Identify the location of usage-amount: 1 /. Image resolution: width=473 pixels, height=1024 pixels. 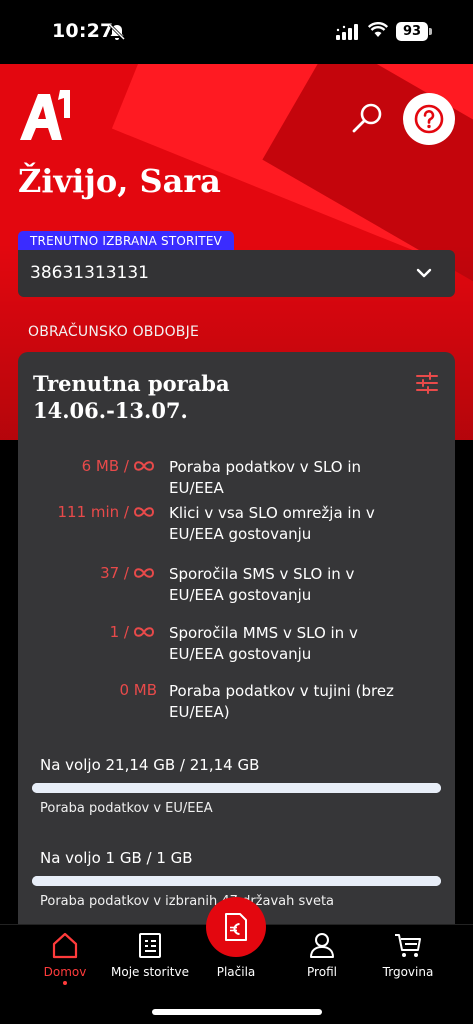
(133, 632).